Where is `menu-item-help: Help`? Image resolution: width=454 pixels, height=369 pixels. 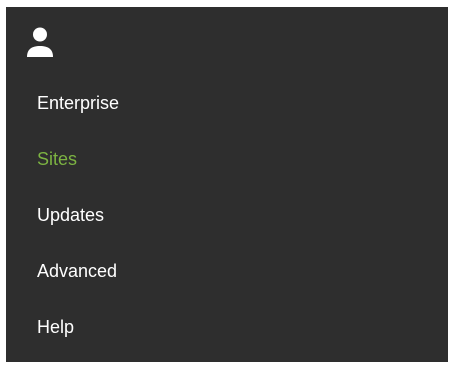 menu-item-help: Help is located at coordinates (227, 327).